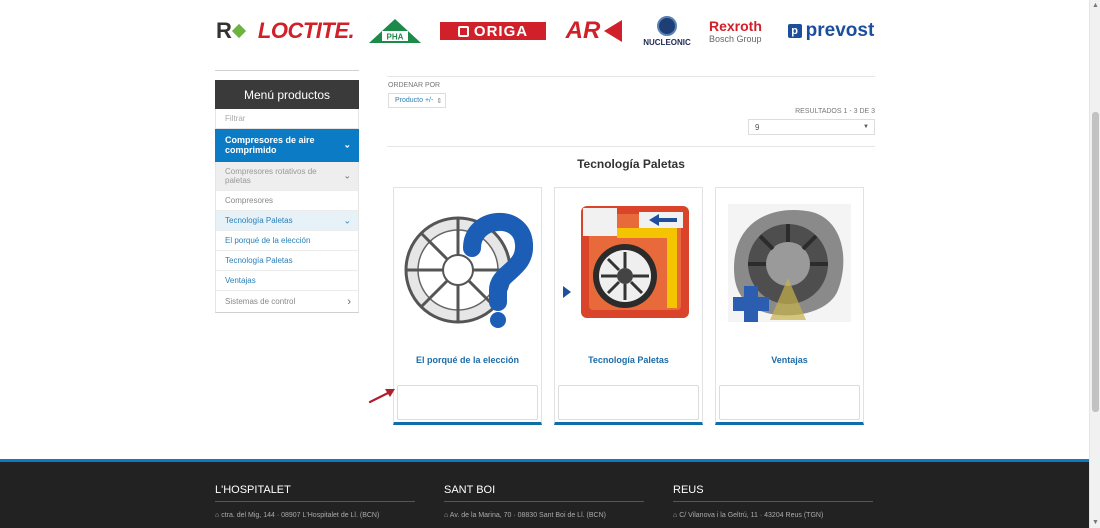 This screenshot has width=1100, height=528. What do you see at coordinates (811, 127) in the screenshot?
I see `per-page-select: 9 ▼` at bounding box center [811, 127].